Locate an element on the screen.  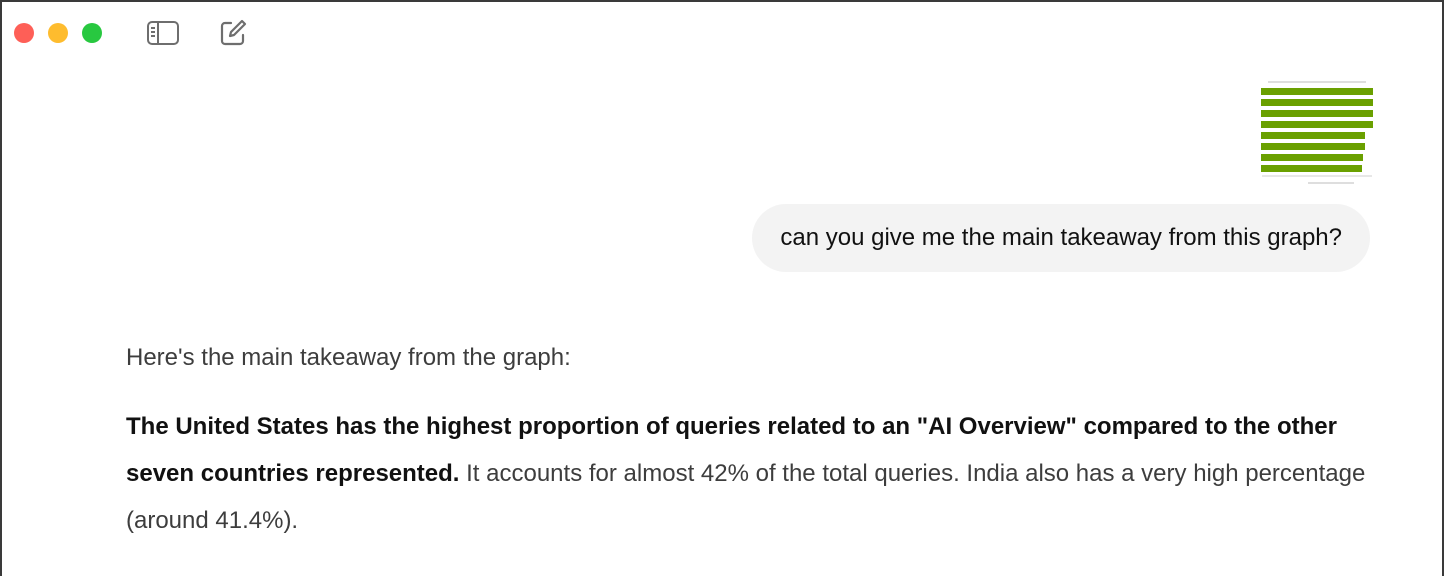
assistant-intro: Here's the main takeaway from the graph: is located at coordinates (348, 357).